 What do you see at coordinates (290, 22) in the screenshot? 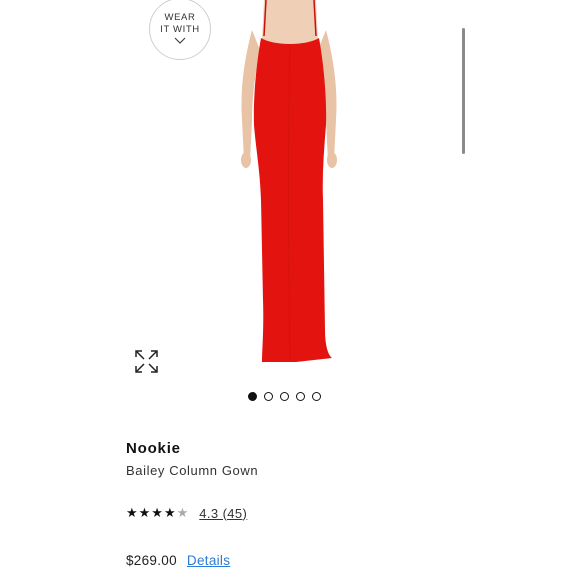
I see `model-chest` at bounding box center [290, 22].